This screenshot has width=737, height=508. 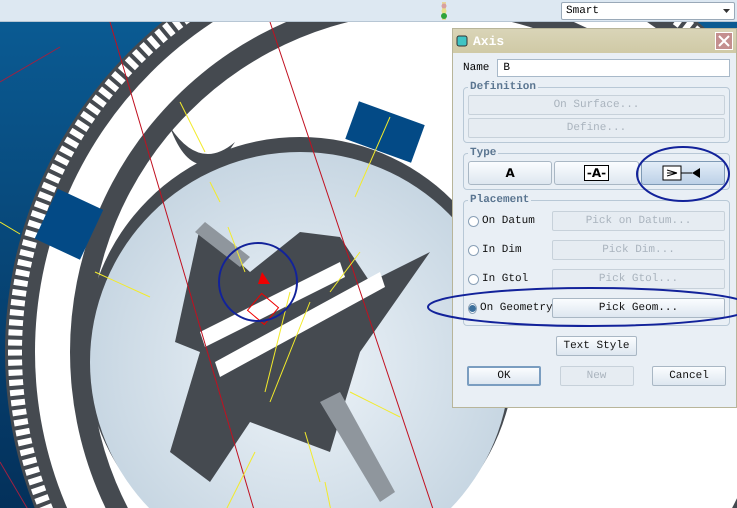 What do you see at coordinates (682, 173) in the screenshot?
I see `type-button` at bounding box center [682, 173].